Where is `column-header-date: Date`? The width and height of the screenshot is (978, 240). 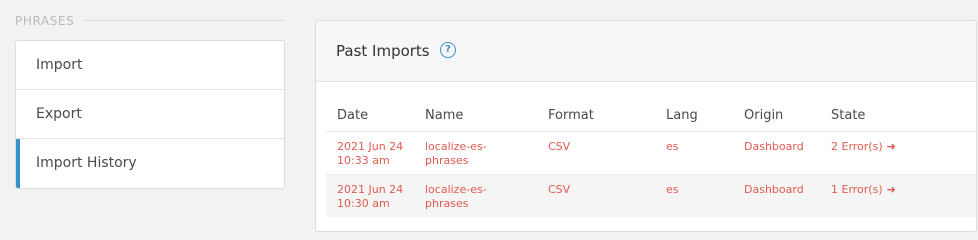 column-header-date: Date is located at coordinates (353, 115).